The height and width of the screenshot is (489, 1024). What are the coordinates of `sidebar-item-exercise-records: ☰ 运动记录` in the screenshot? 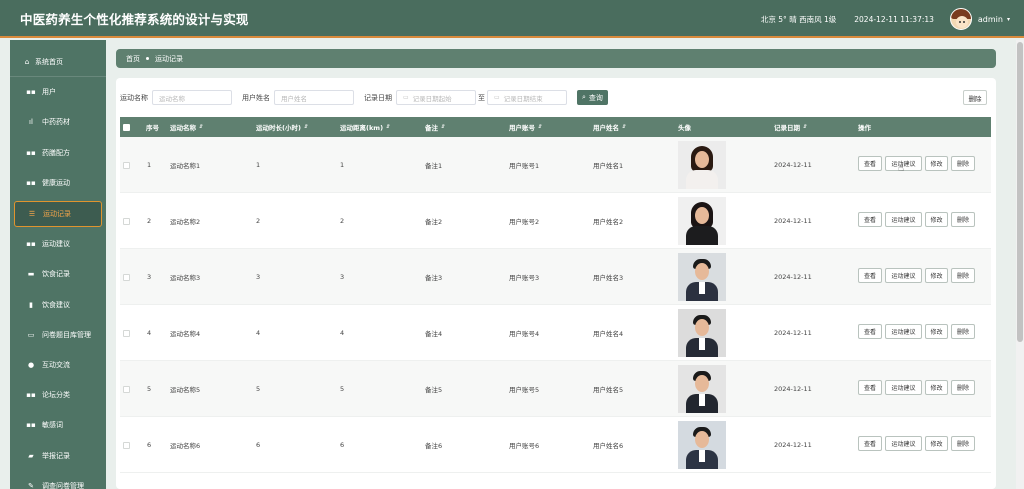 It's located at (58, 214).